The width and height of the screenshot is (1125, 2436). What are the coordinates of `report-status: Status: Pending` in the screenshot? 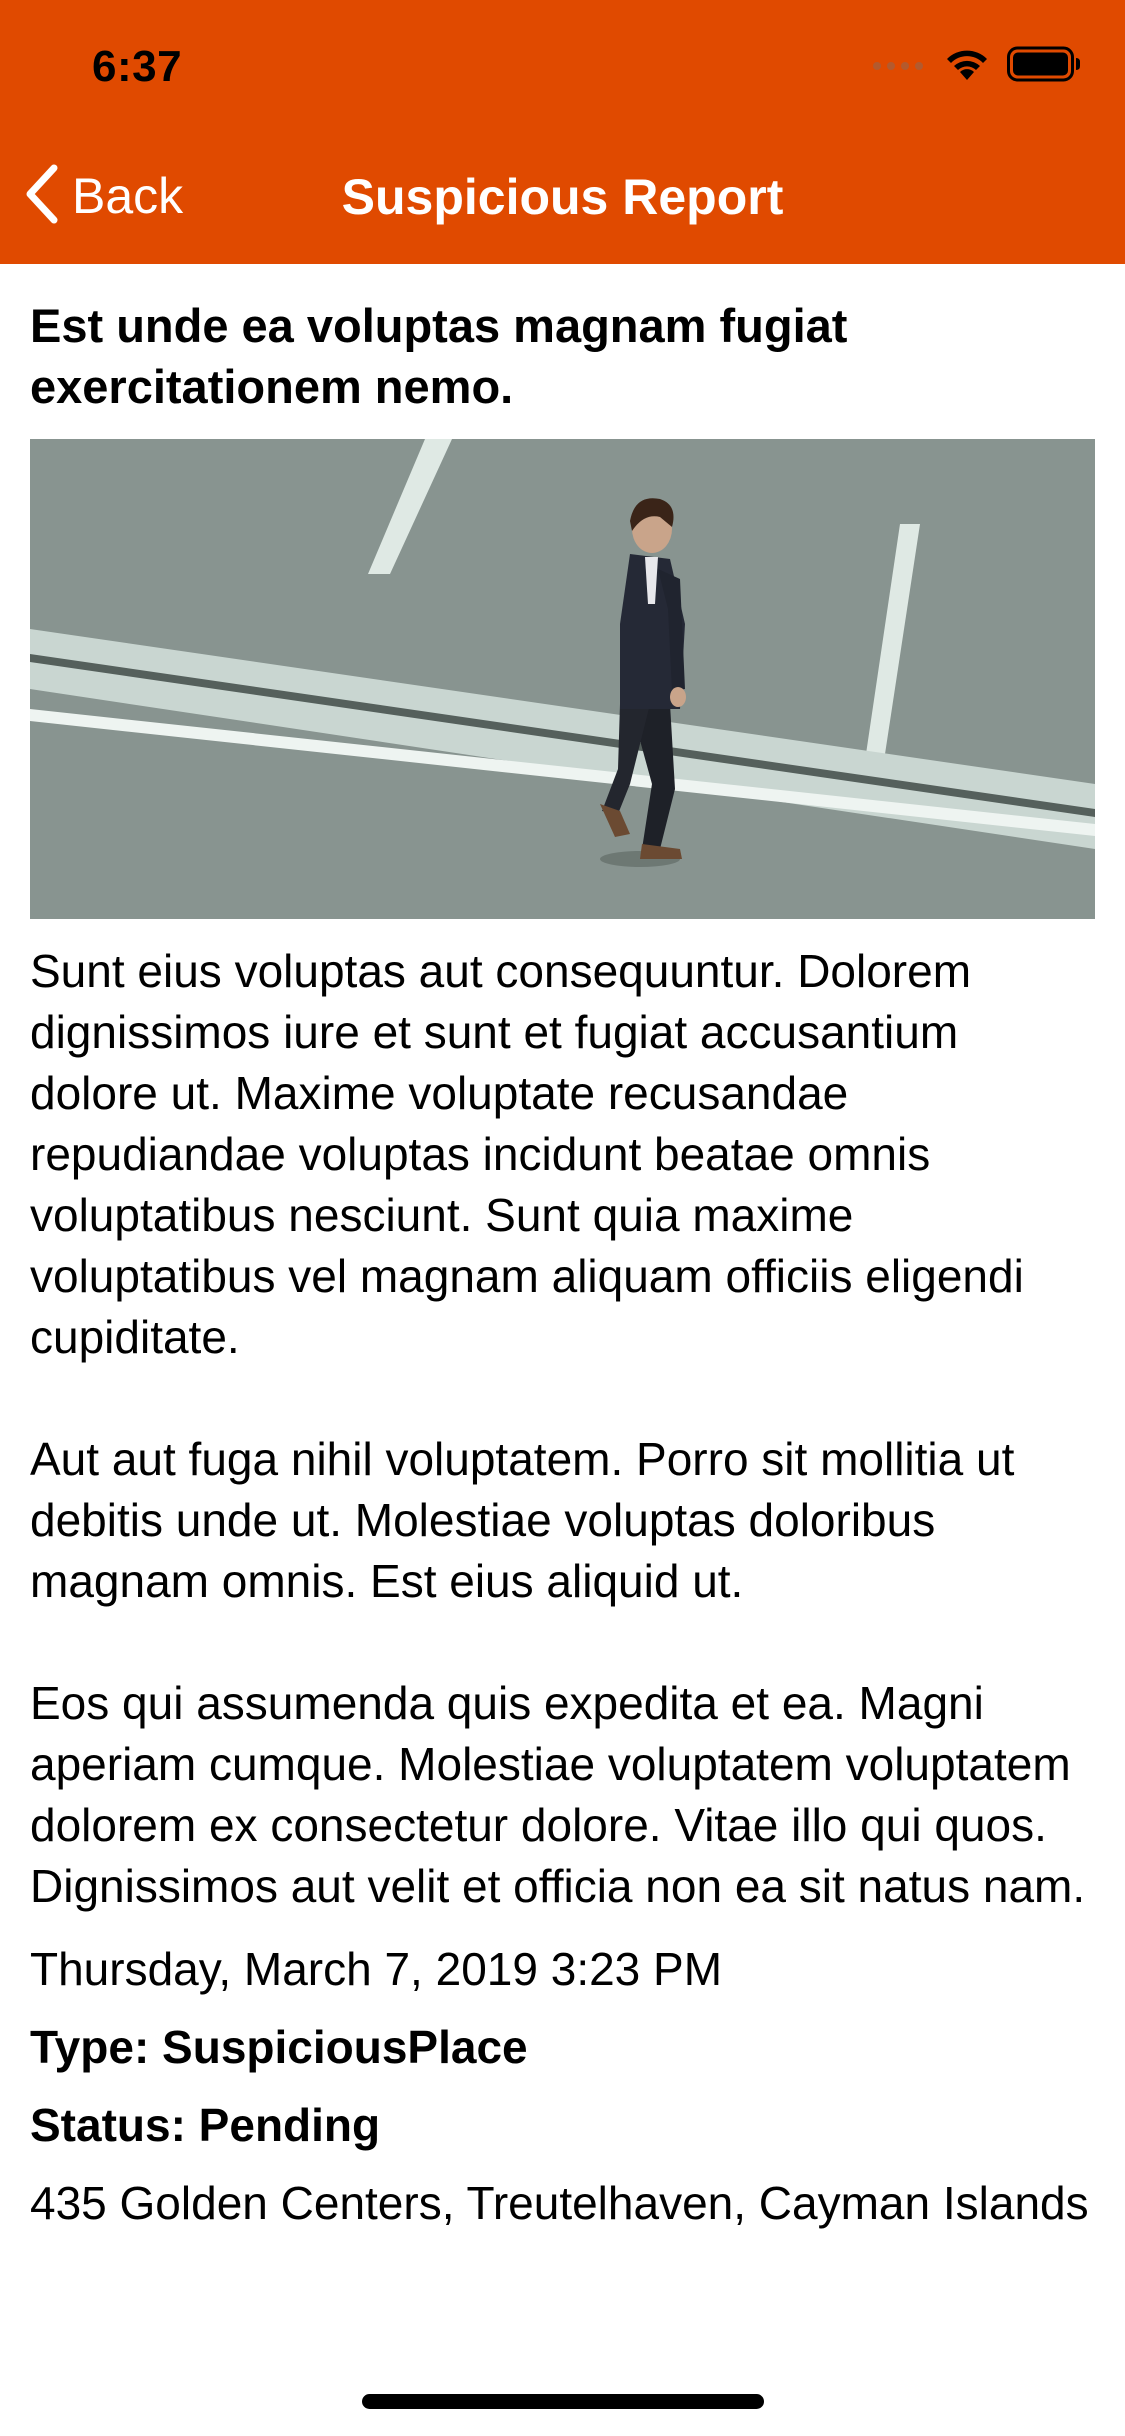 It's located at (205, 2125).